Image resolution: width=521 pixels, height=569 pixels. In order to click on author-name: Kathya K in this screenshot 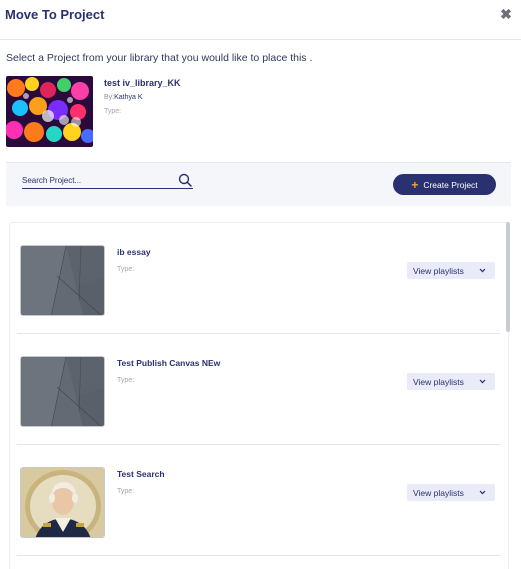, I will do `click(128, 97)`.